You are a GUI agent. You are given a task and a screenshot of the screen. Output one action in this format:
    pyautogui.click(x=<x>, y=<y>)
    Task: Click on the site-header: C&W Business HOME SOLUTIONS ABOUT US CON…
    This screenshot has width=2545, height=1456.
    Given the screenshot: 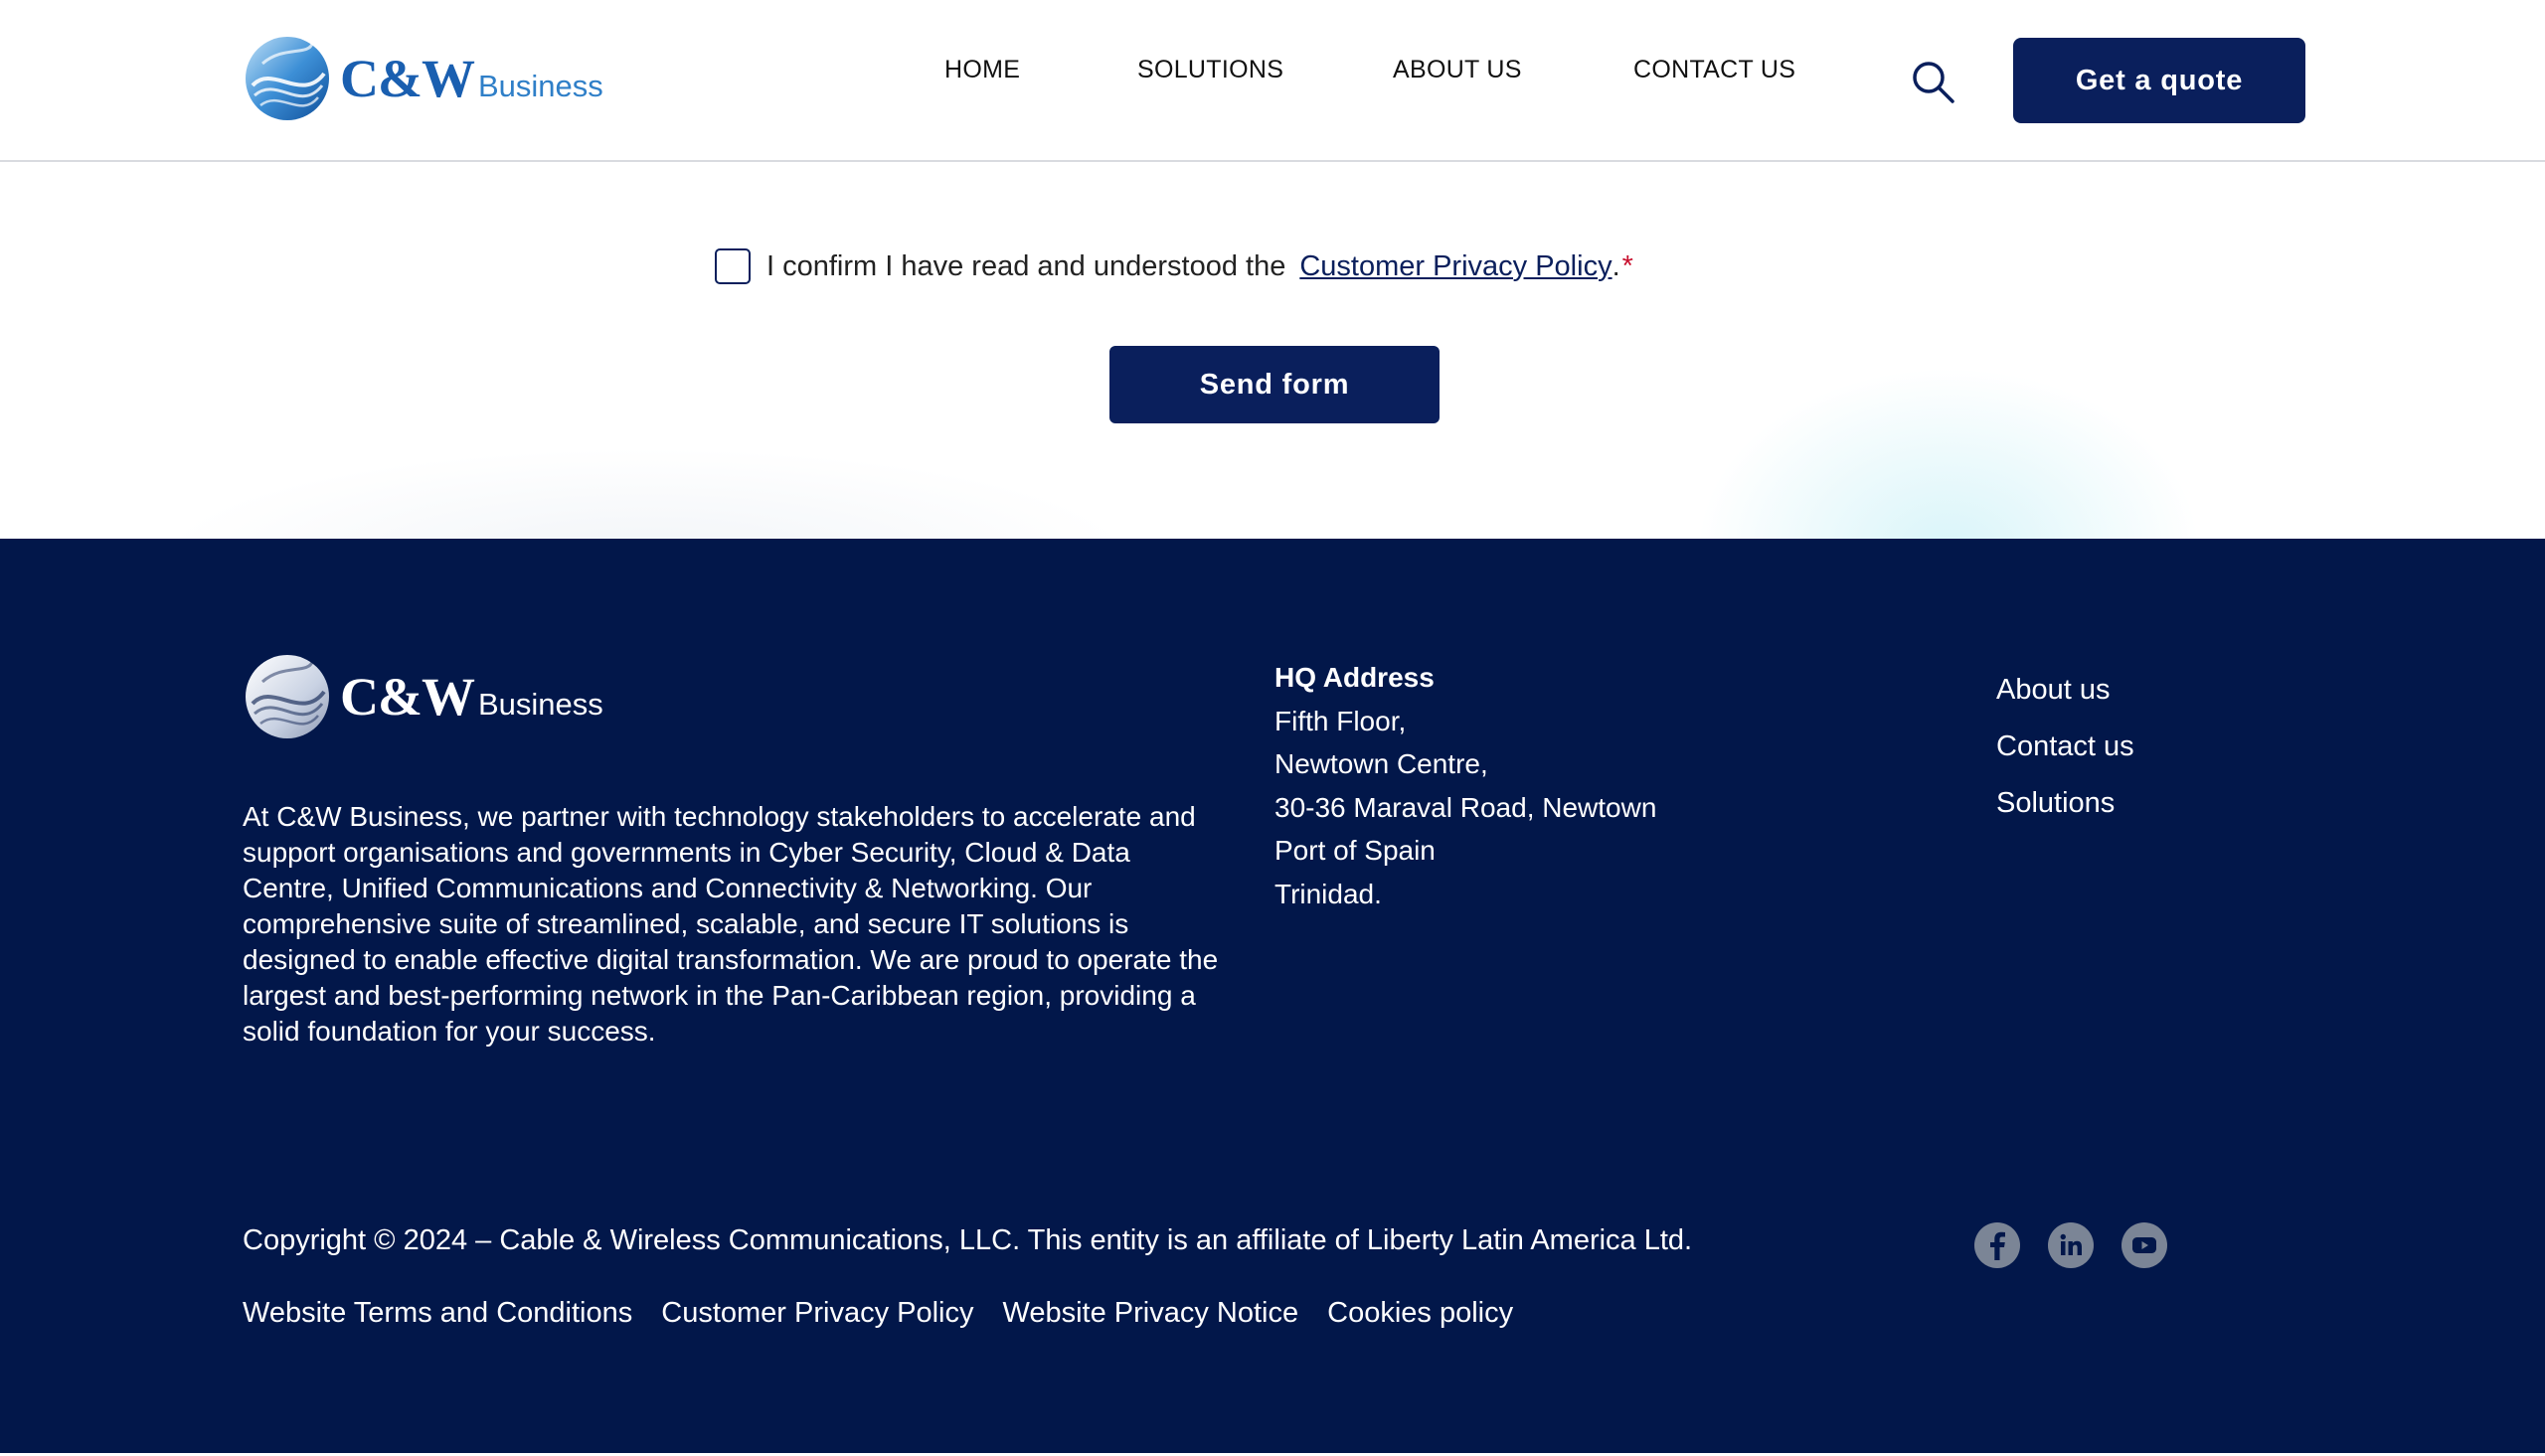 What is the action you would take?
    pyautogui.click(x=1272, y=81)
    